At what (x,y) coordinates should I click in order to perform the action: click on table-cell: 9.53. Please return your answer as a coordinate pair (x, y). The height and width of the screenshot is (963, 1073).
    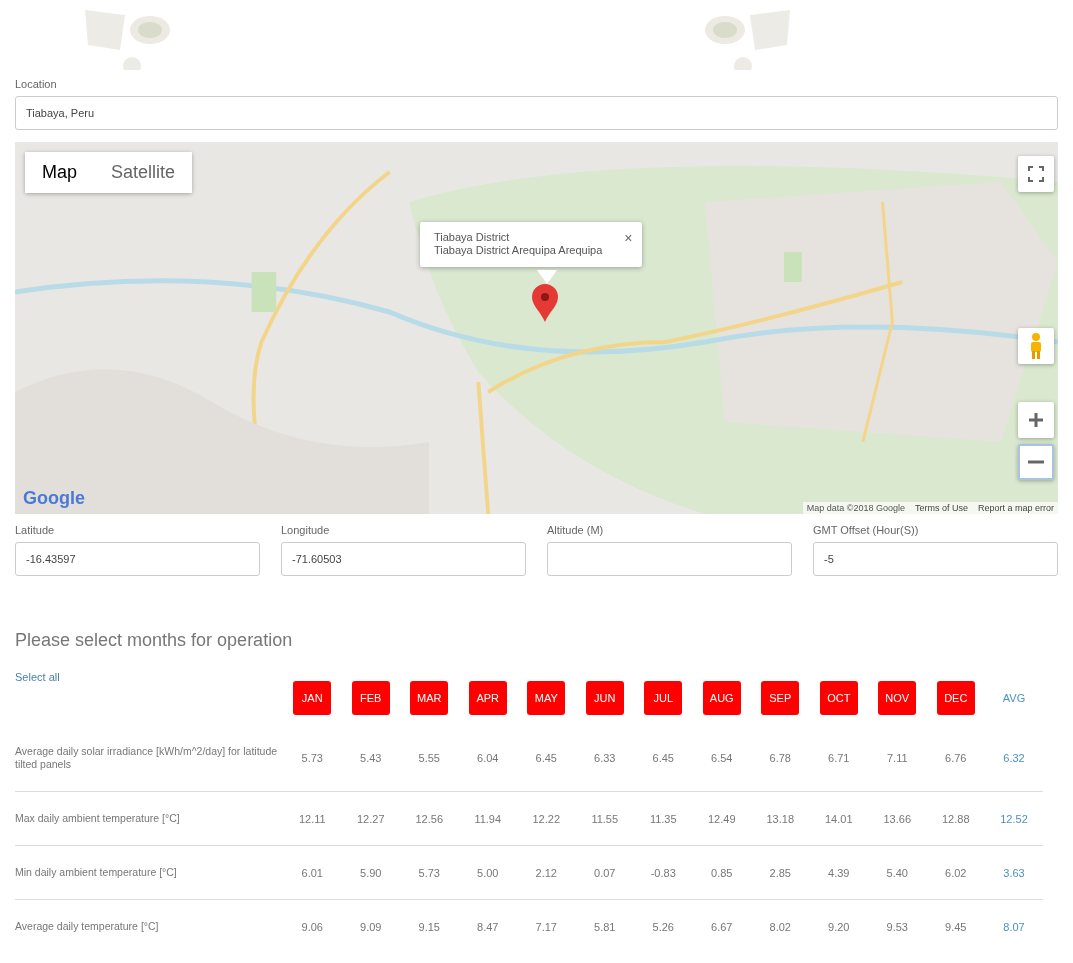
    Looking at the image, I should click on (897, 926).